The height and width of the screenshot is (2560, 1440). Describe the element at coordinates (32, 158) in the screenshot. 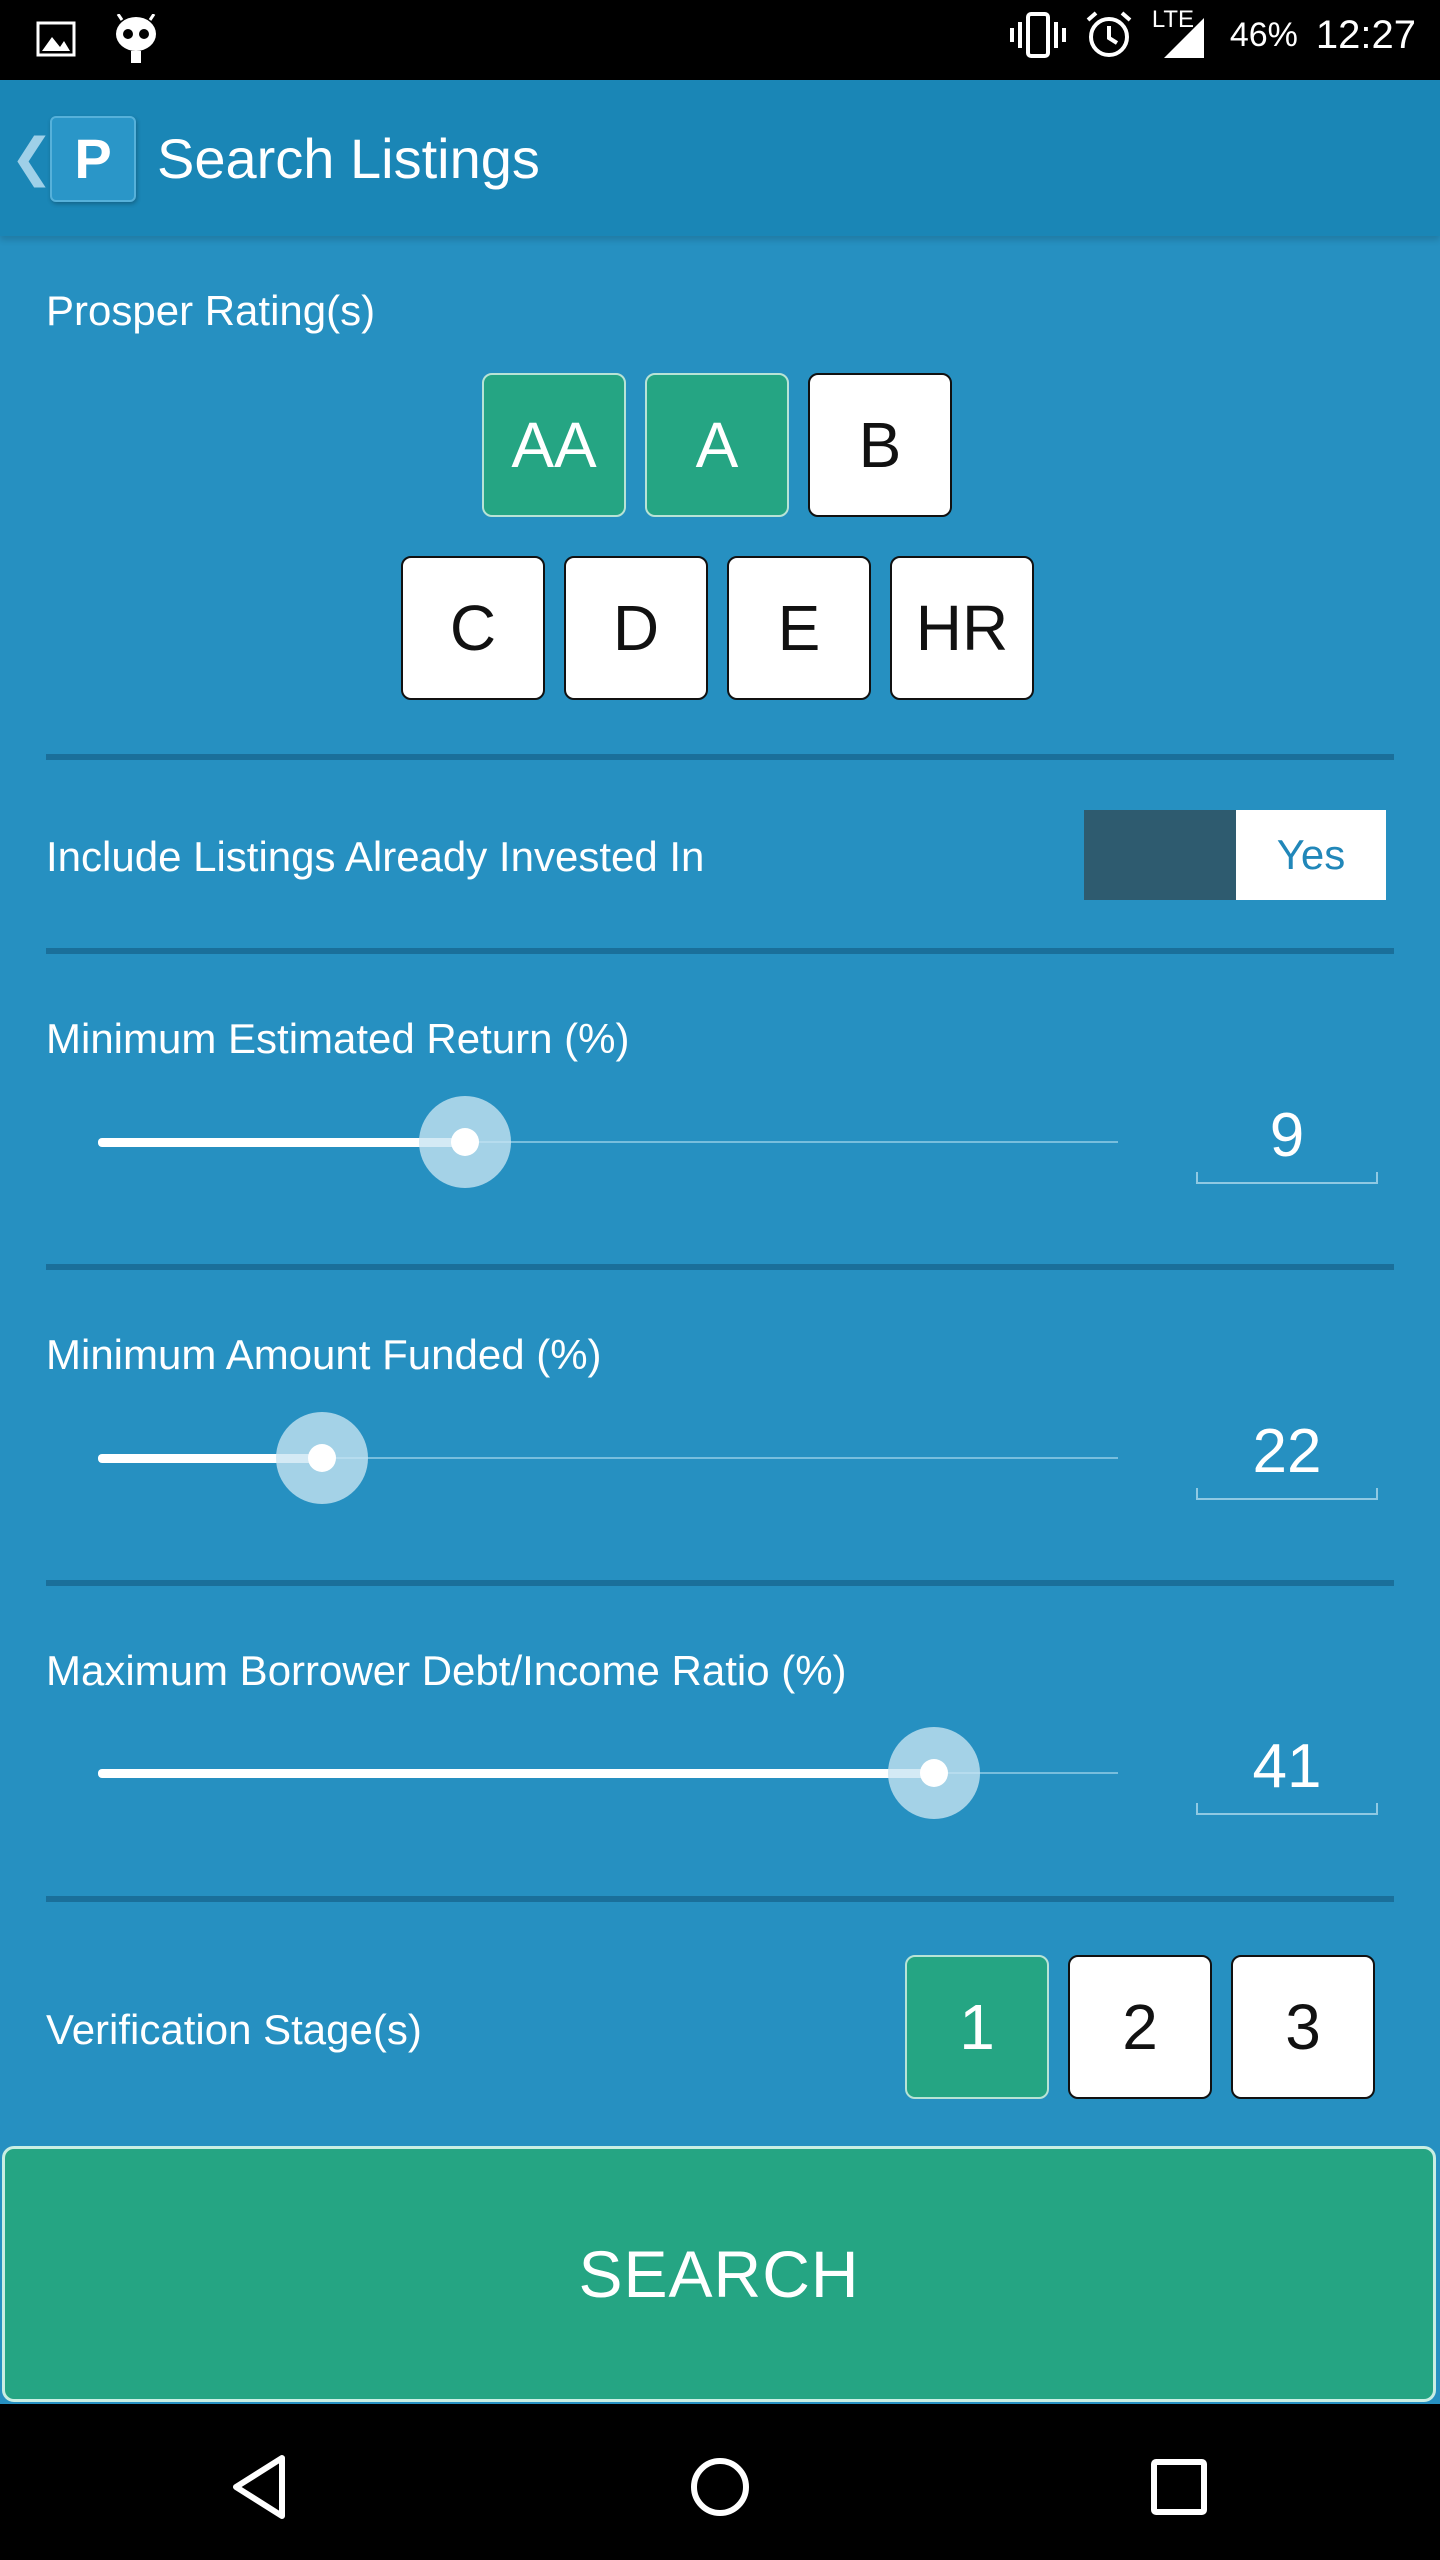

I see `back-chevron-icon: ❮` at that location.